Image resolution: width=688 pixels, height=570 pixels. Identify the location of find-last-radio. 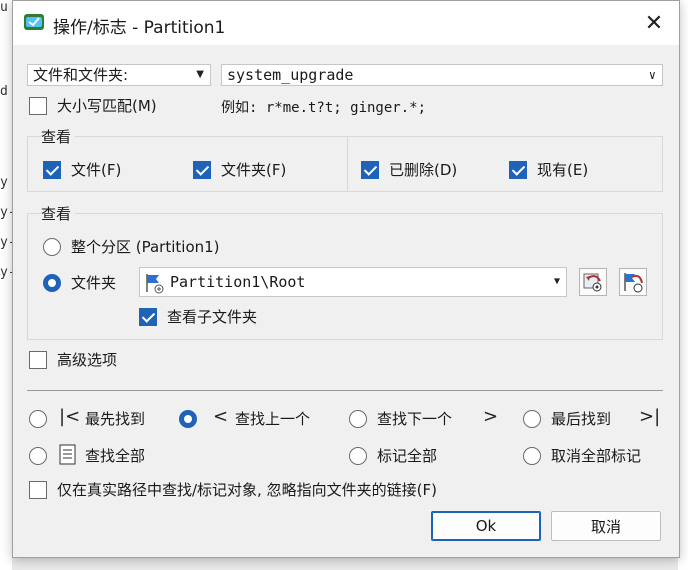
(532, 419).